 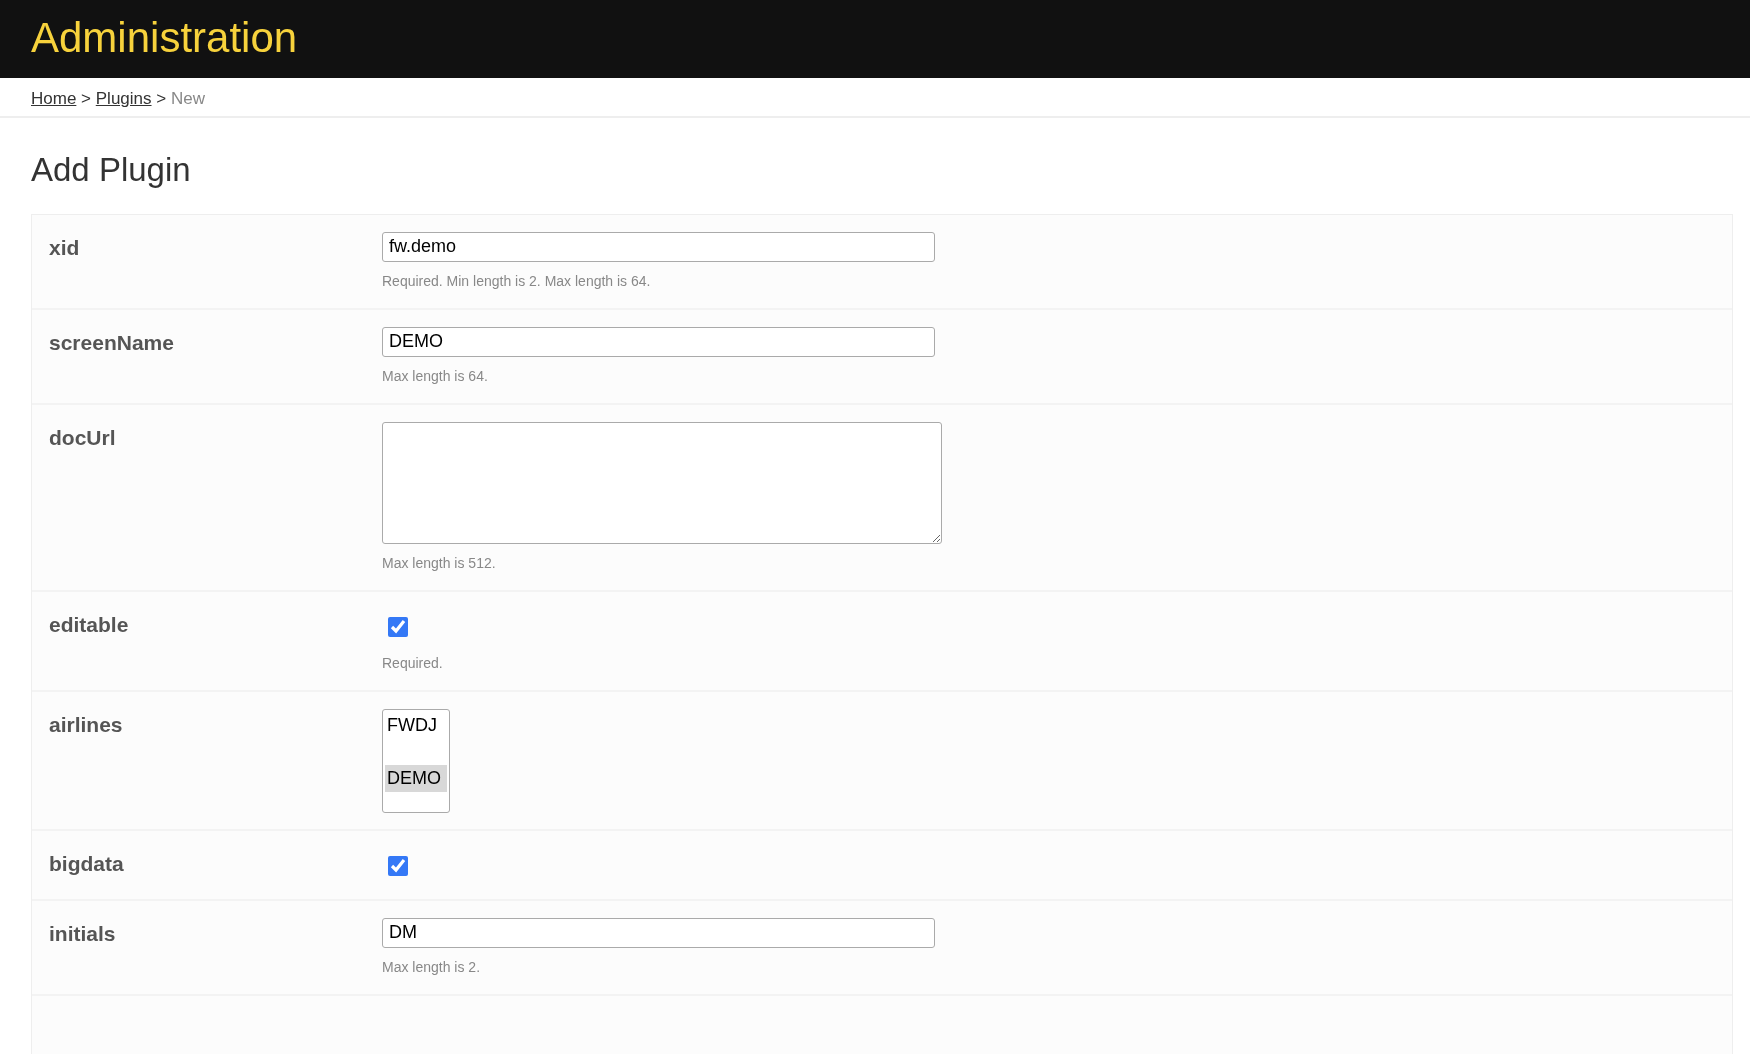 What do you see at coordinates (165, 38) in the screenshot?
I see `app-title: Administration` at bounding box center [165, 38].